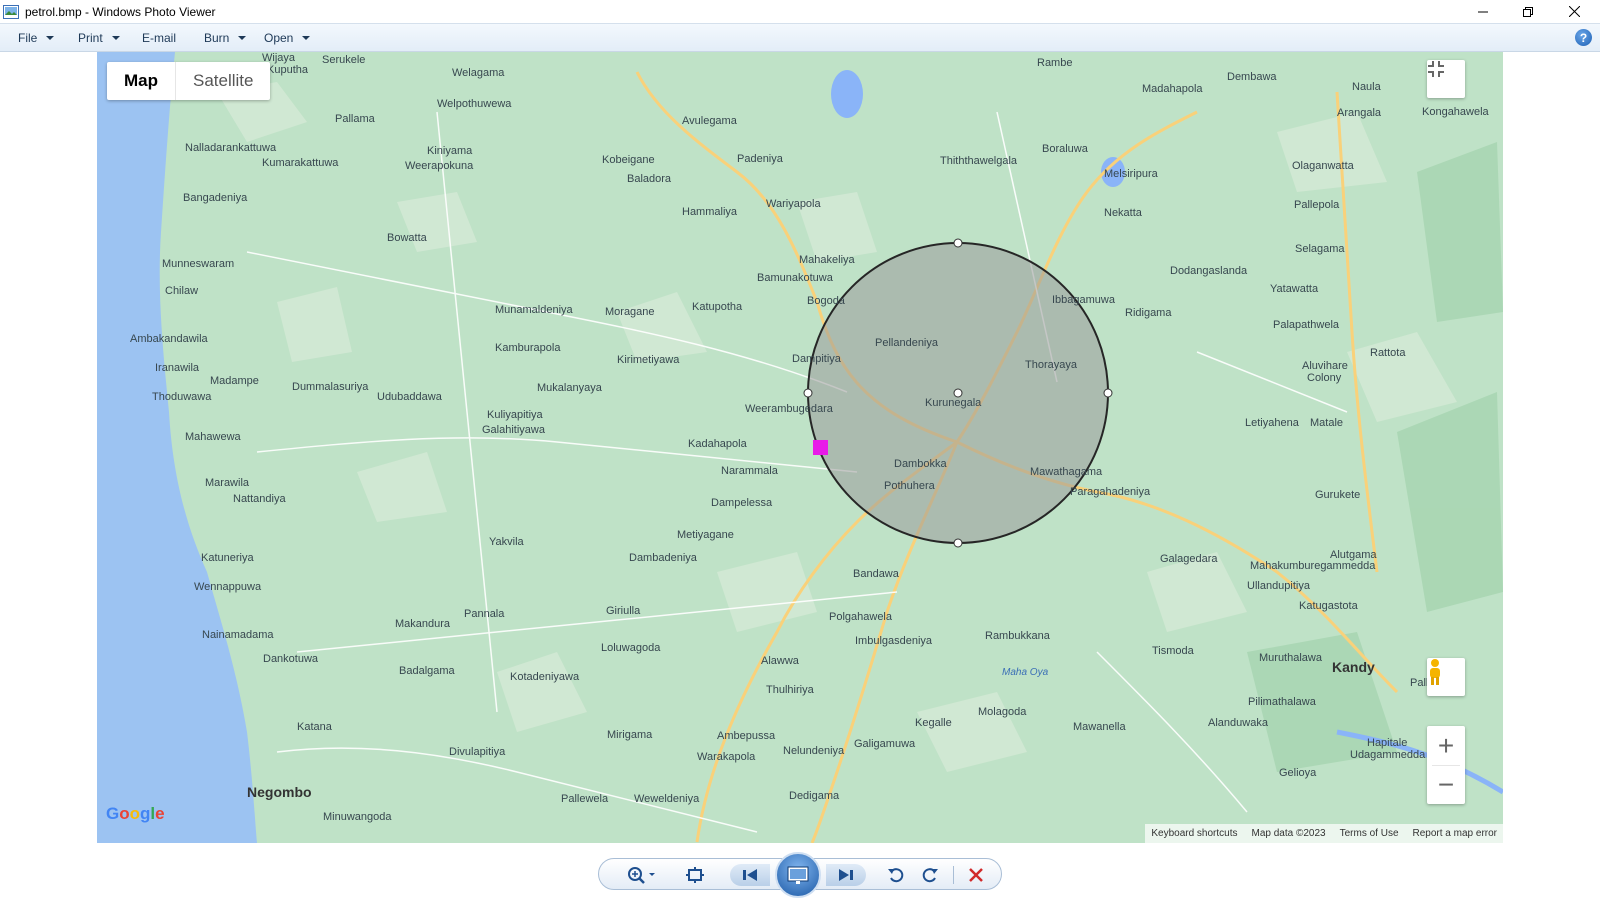 The width and height of the screenshot is (1600, 900). I want to click on actual-size-icon, so click(695, 875).